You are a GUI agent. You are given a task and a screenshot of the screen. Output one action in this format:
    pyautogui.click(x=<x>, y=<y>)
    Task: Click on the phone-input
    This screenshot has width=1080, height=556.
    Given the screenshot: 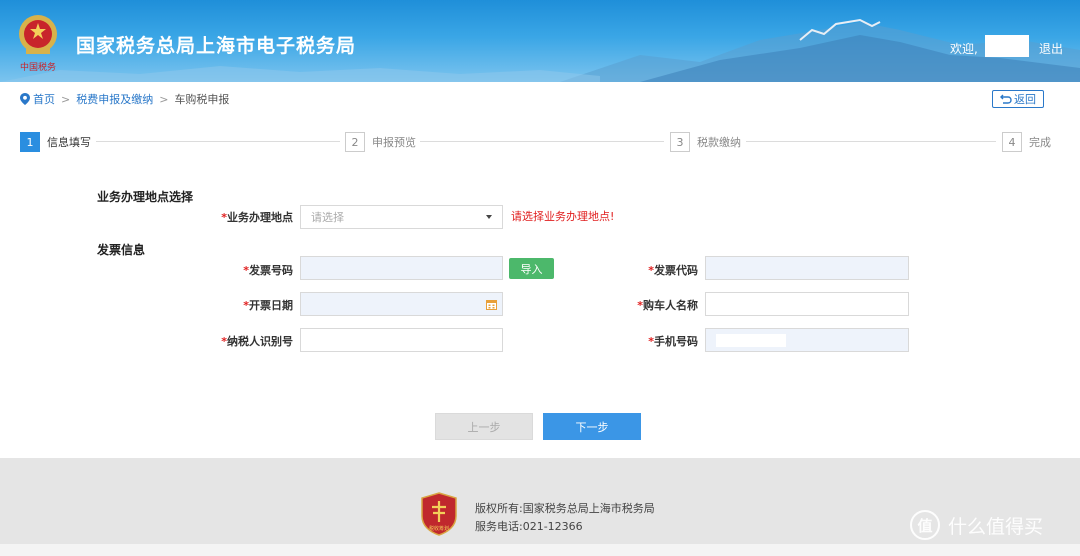 What is the action you would take?
    pyautogui.click(x=807, y=340)
    